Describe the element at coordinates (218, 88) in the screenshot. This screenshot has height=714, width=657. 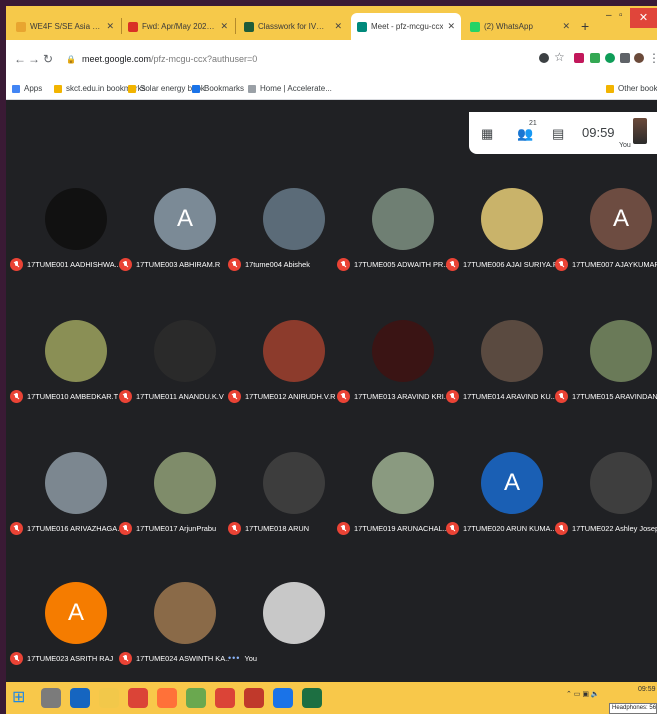
I see `bookmark-item: Bookmarks` at that location.